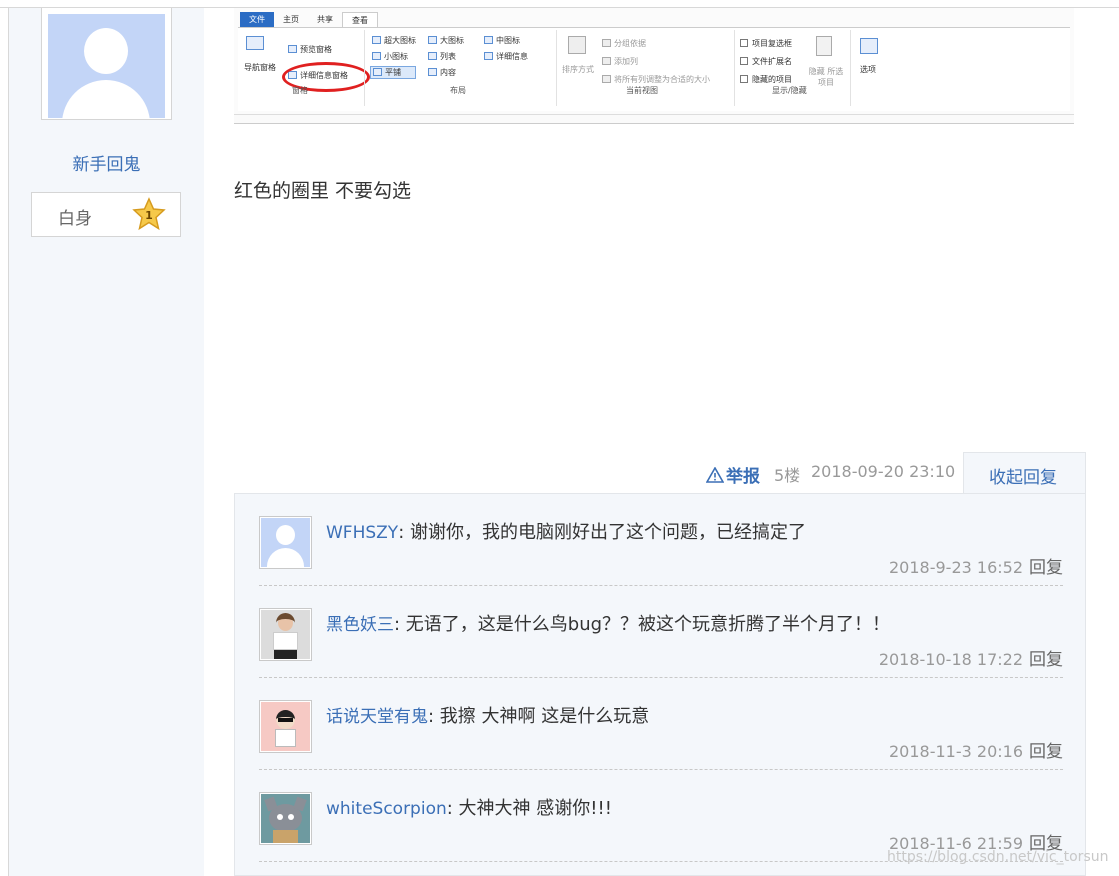 Image resolution: width=1119 pixels, height=876 pixels. I want to click on reply-meta: 2018-10-18 17:22 回复, so click(971, 657).